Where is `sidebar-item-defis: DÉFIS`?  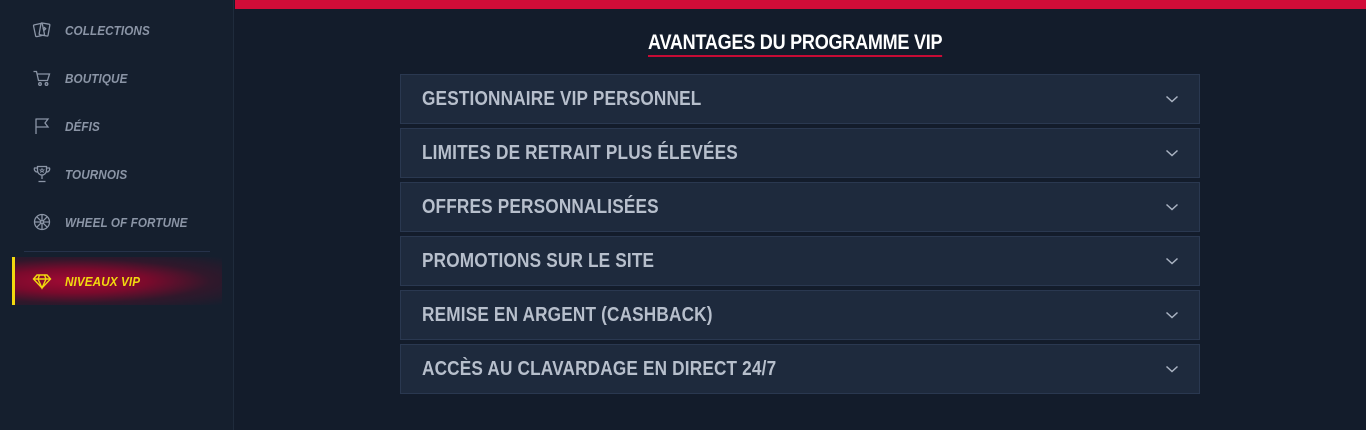
sidebar-item-defis: DÉFIS is located at coordinates (117, 126).